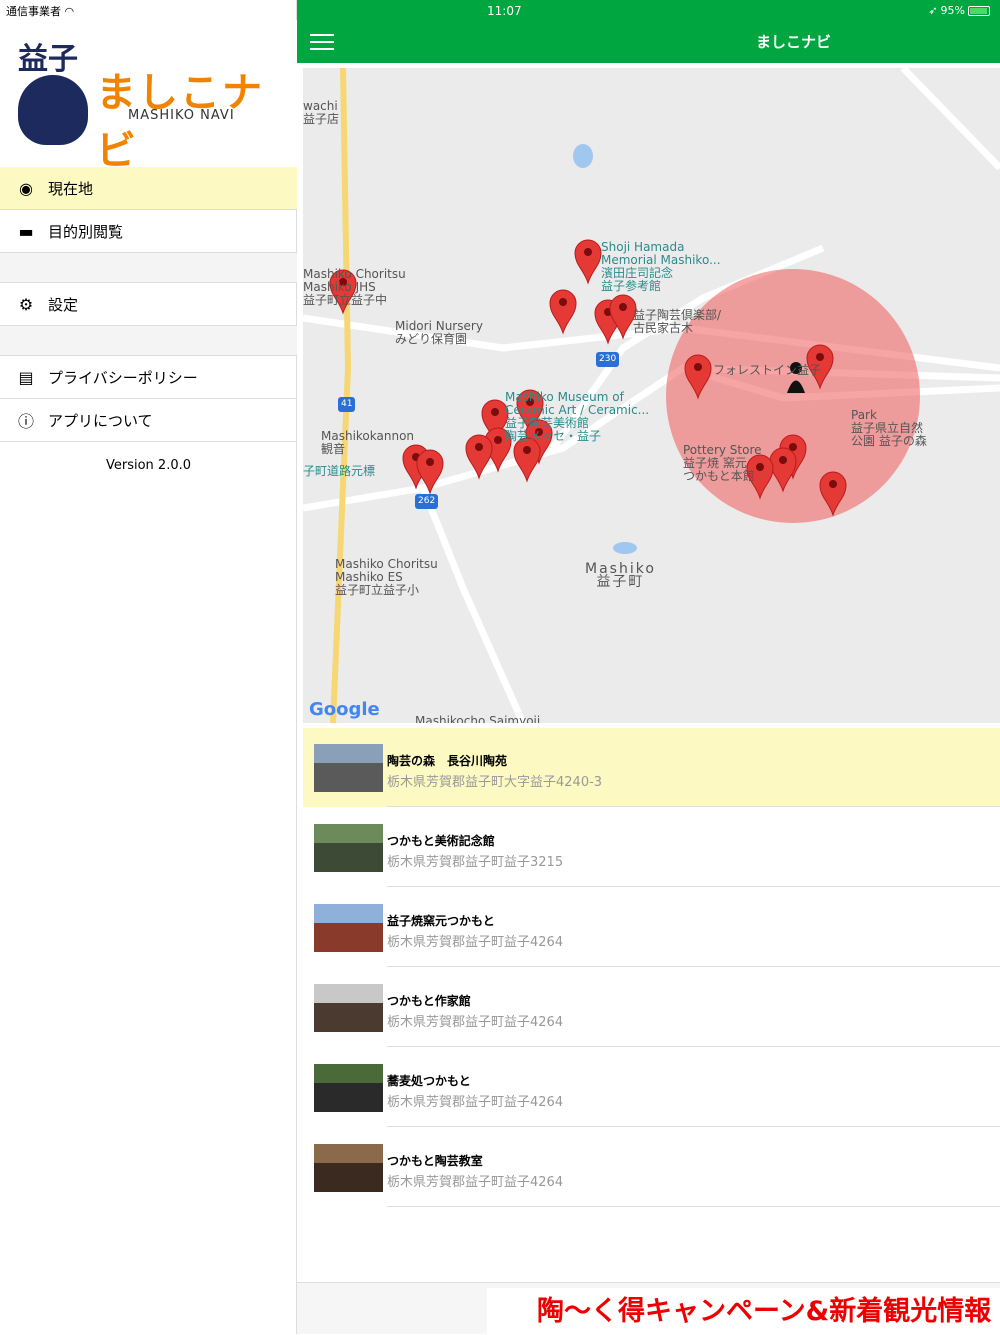 The width and height of the screenshot is (1000, 1335). I want to click on map-label: 262, so click(427, 501).